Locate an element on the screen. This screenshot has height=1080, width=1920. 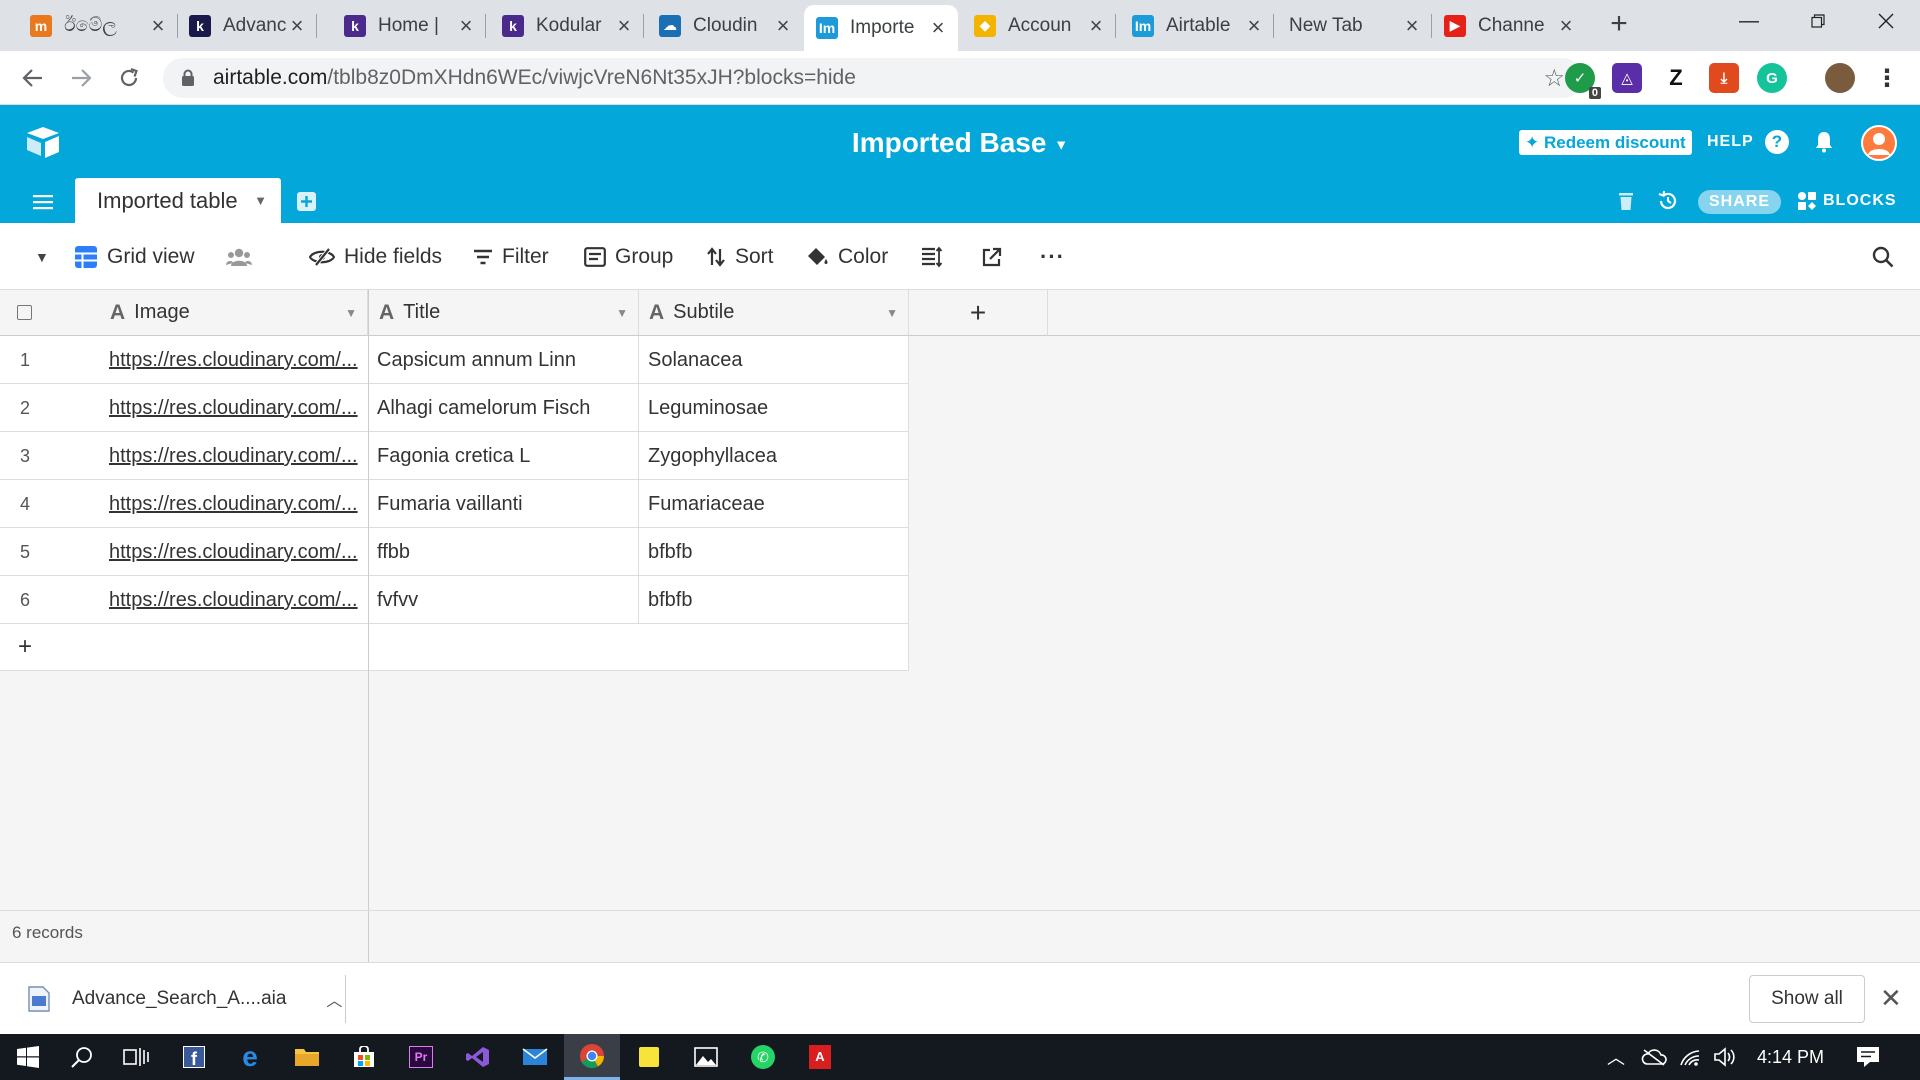
grammarly-extension-icon: G is located at coordinates (1772, 78).